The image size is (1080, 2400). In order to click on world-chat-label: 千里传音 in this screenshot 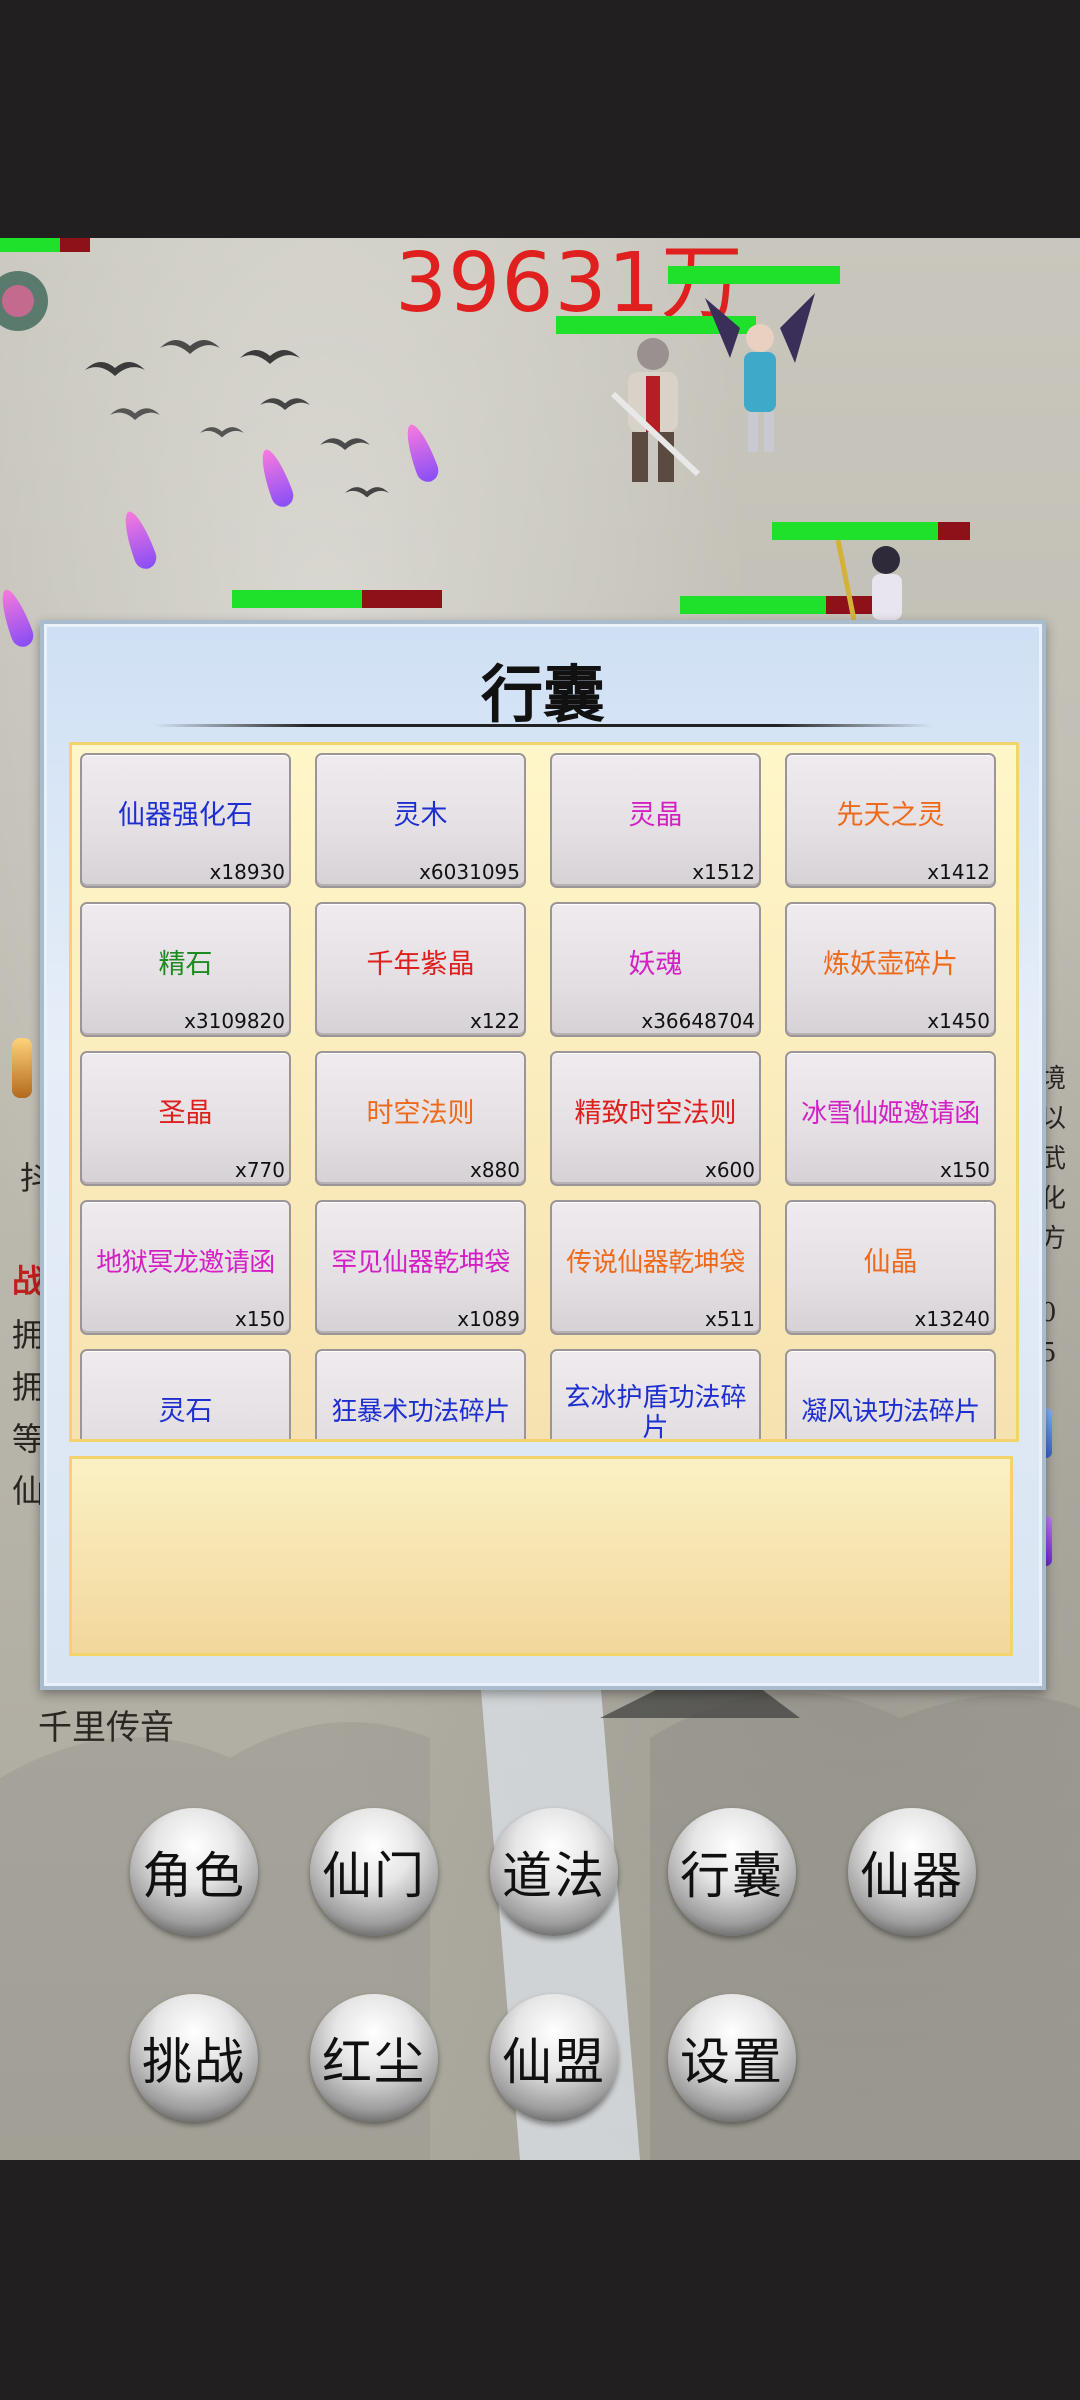, I will do `click(106, 1724)`.